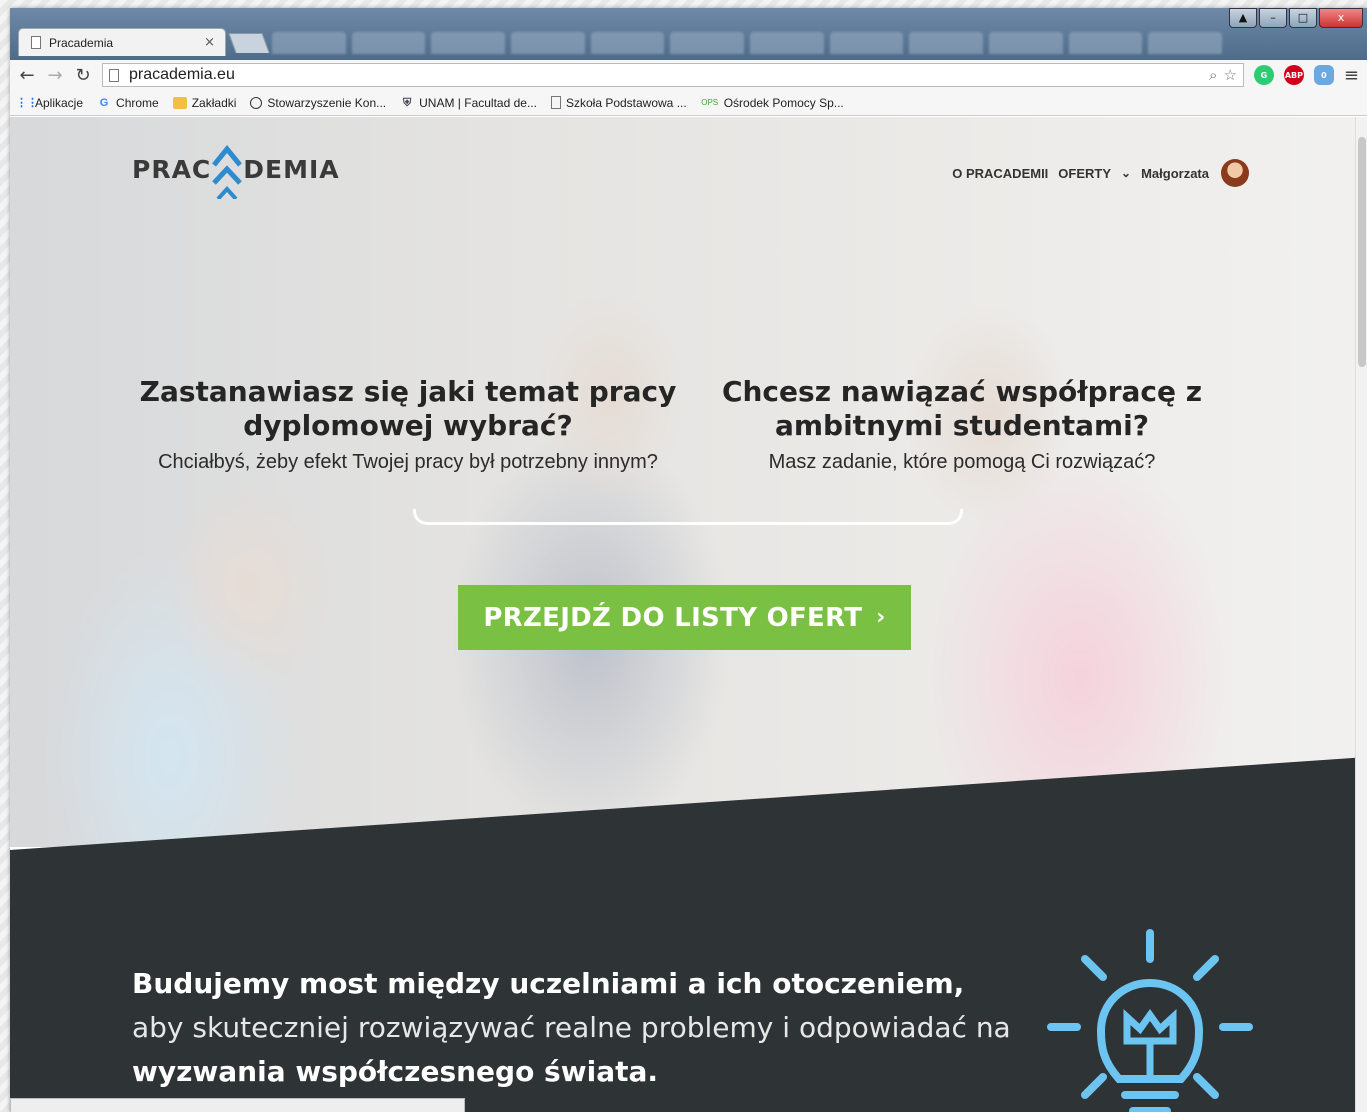  What do you see at coordinates (1000, 173) in the screenshot?
I see `nav-about-link: O PRACADEMII` at bounding box center [1000, 173].